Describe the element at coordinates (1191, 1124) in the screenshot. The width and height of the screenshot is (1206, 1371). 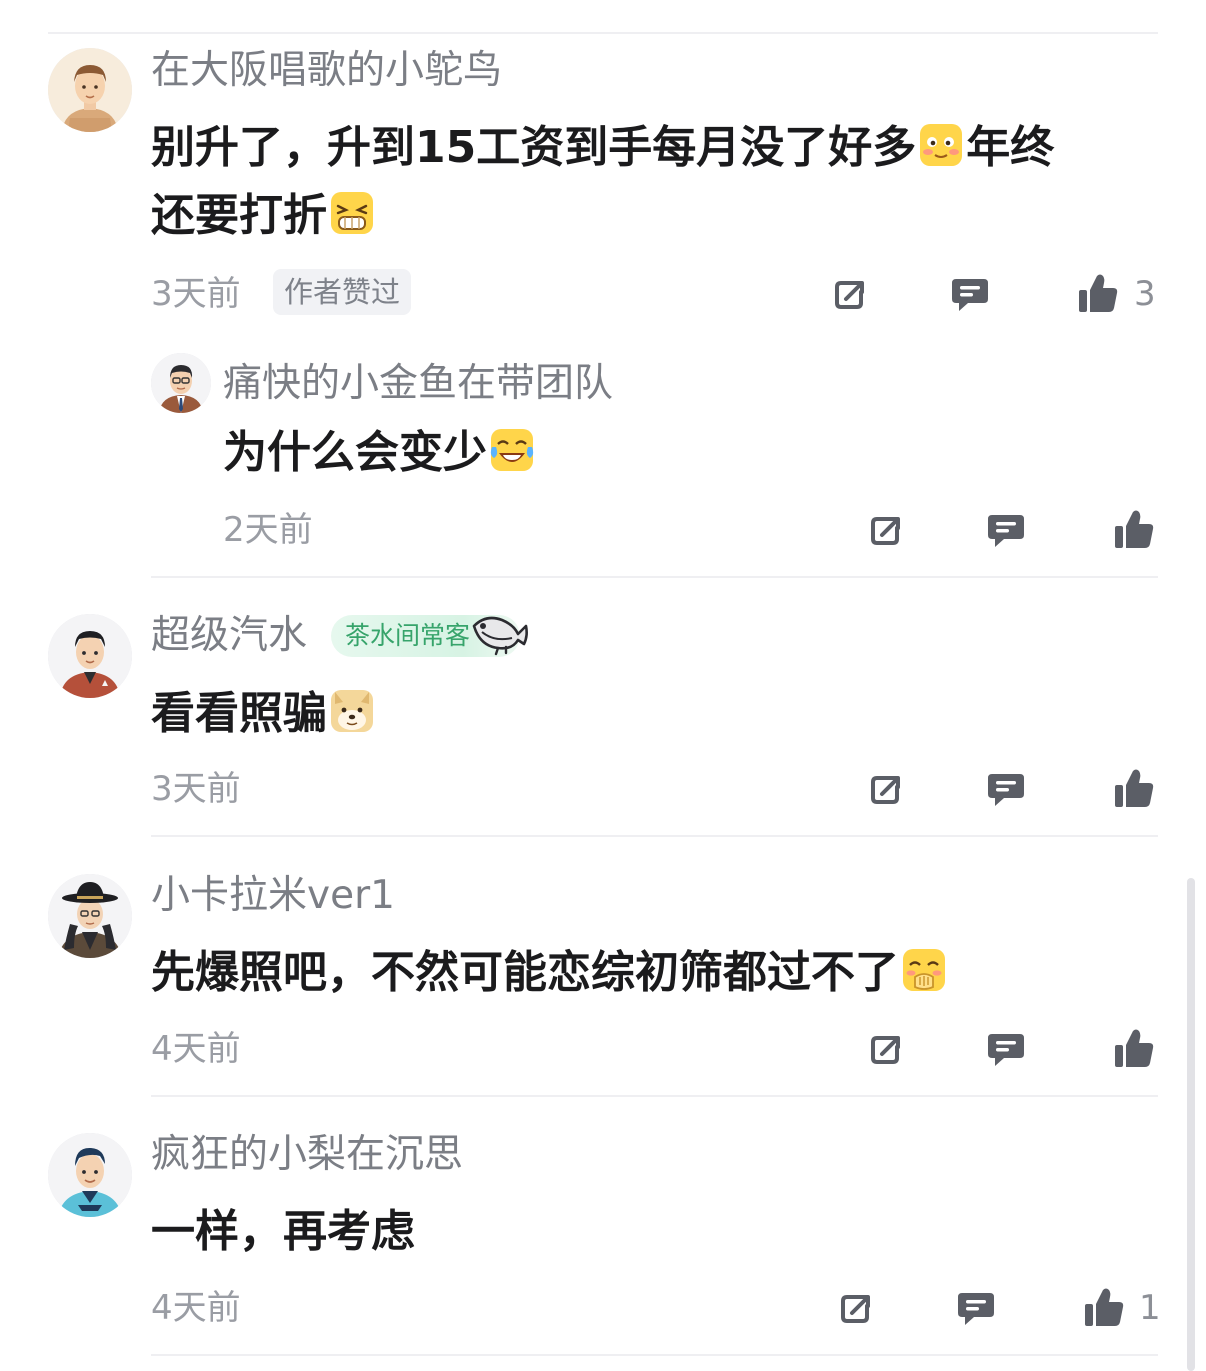
I see `scrollbar` at that location.